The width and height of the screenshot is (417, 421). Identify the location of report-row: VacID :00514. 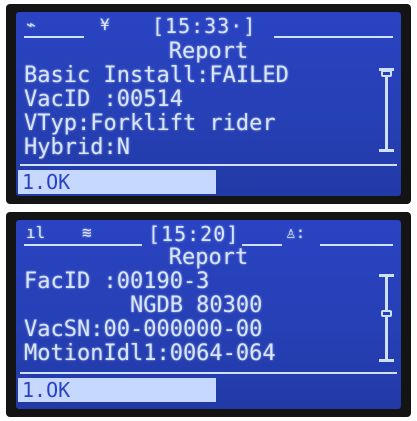
(103, 99).